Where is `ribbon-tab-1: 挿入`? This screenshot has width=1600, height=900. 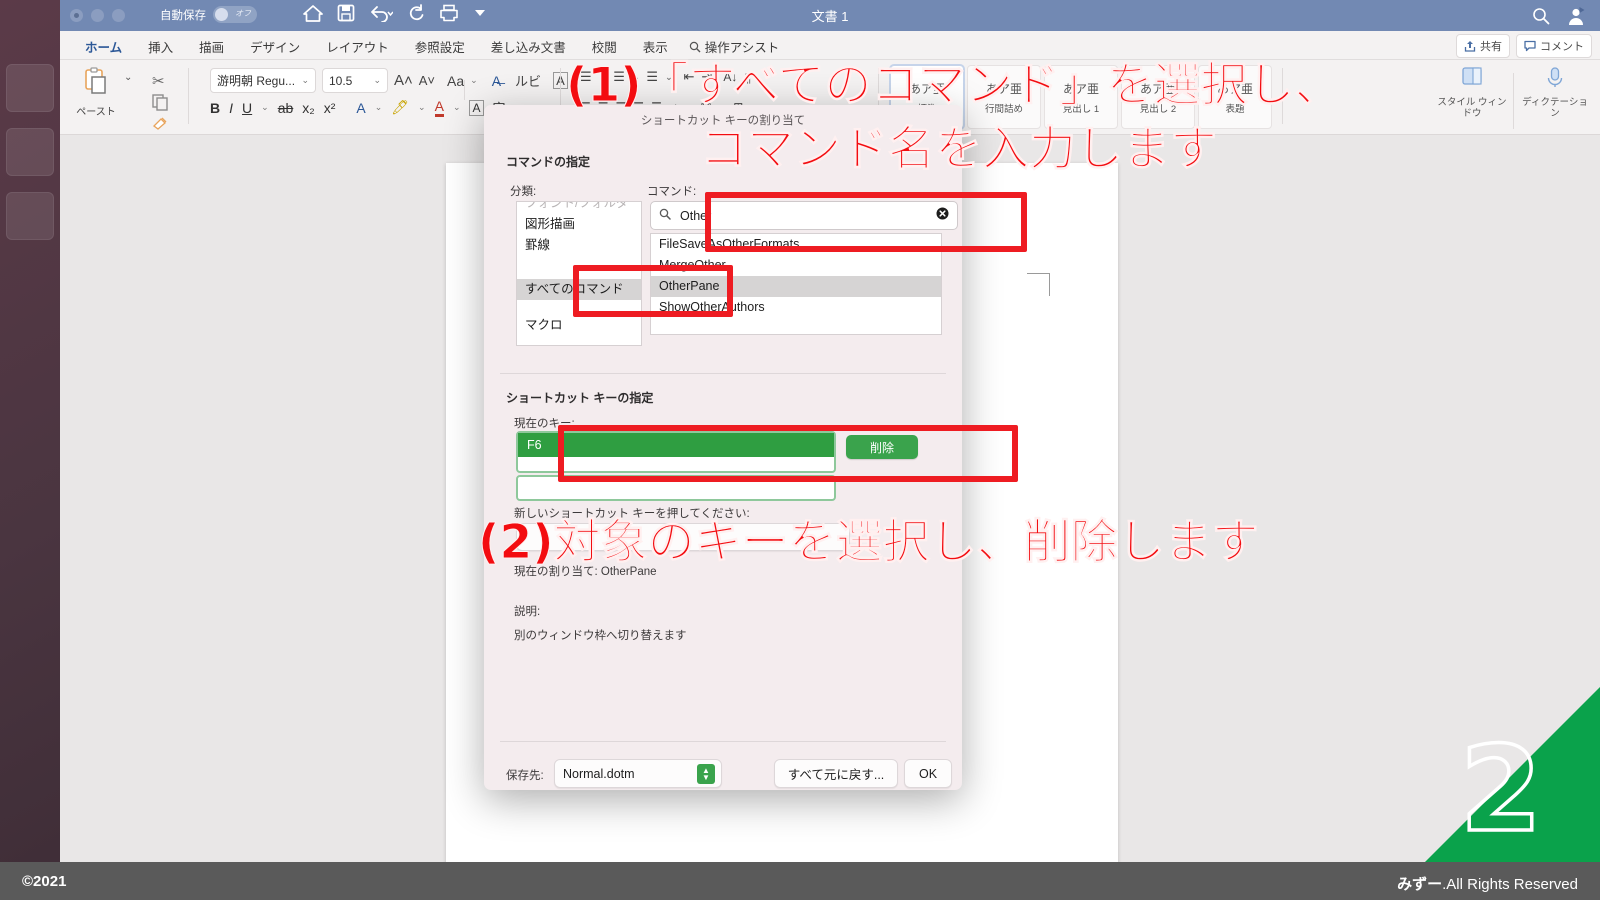
ribbon-tab-1: 挿入 is located at coordinates (160, 46).